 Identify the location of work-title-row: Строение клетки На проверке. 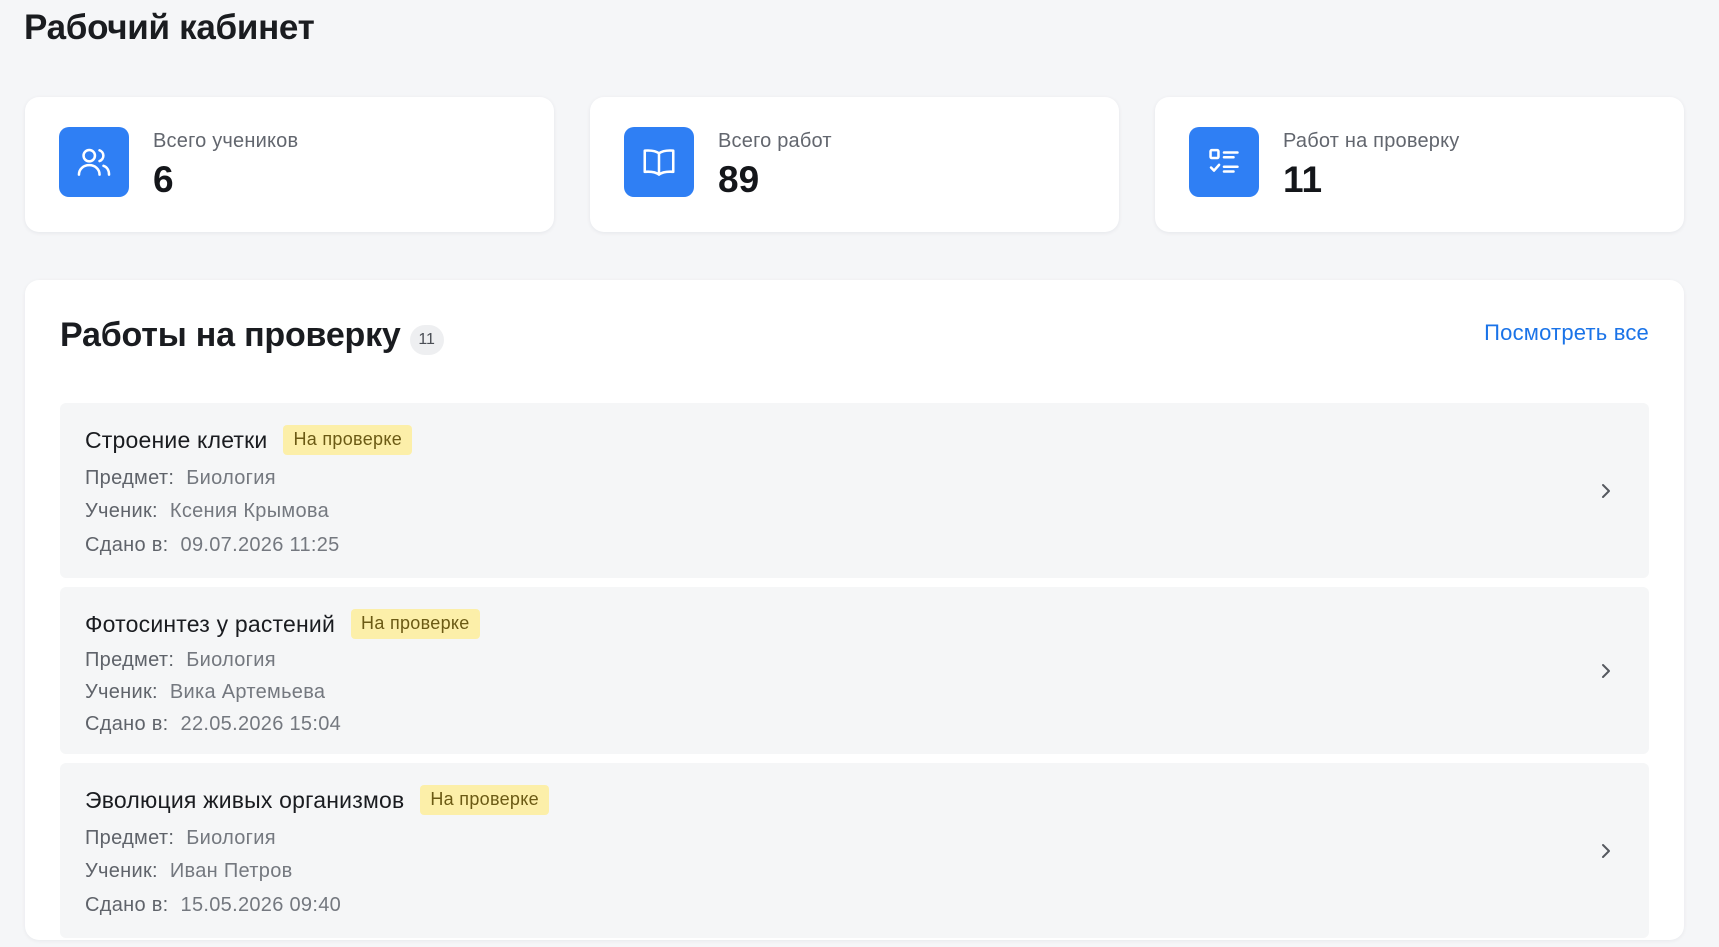
(249, 440).